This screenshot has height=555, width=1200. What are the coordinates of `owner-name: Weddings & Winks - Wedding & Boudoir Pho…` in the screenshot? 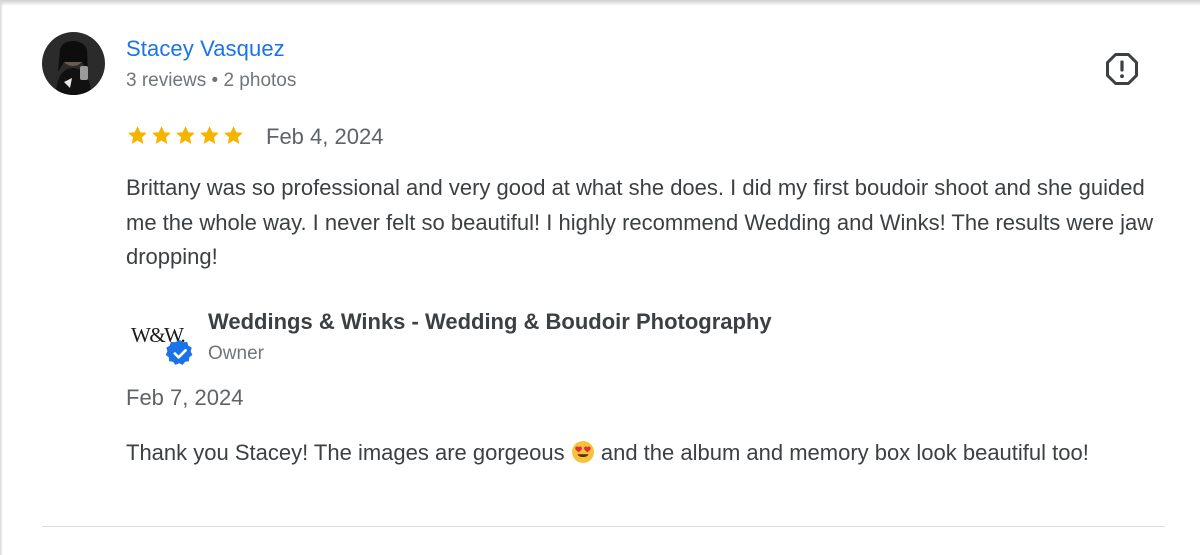 It's located at (490, 321).